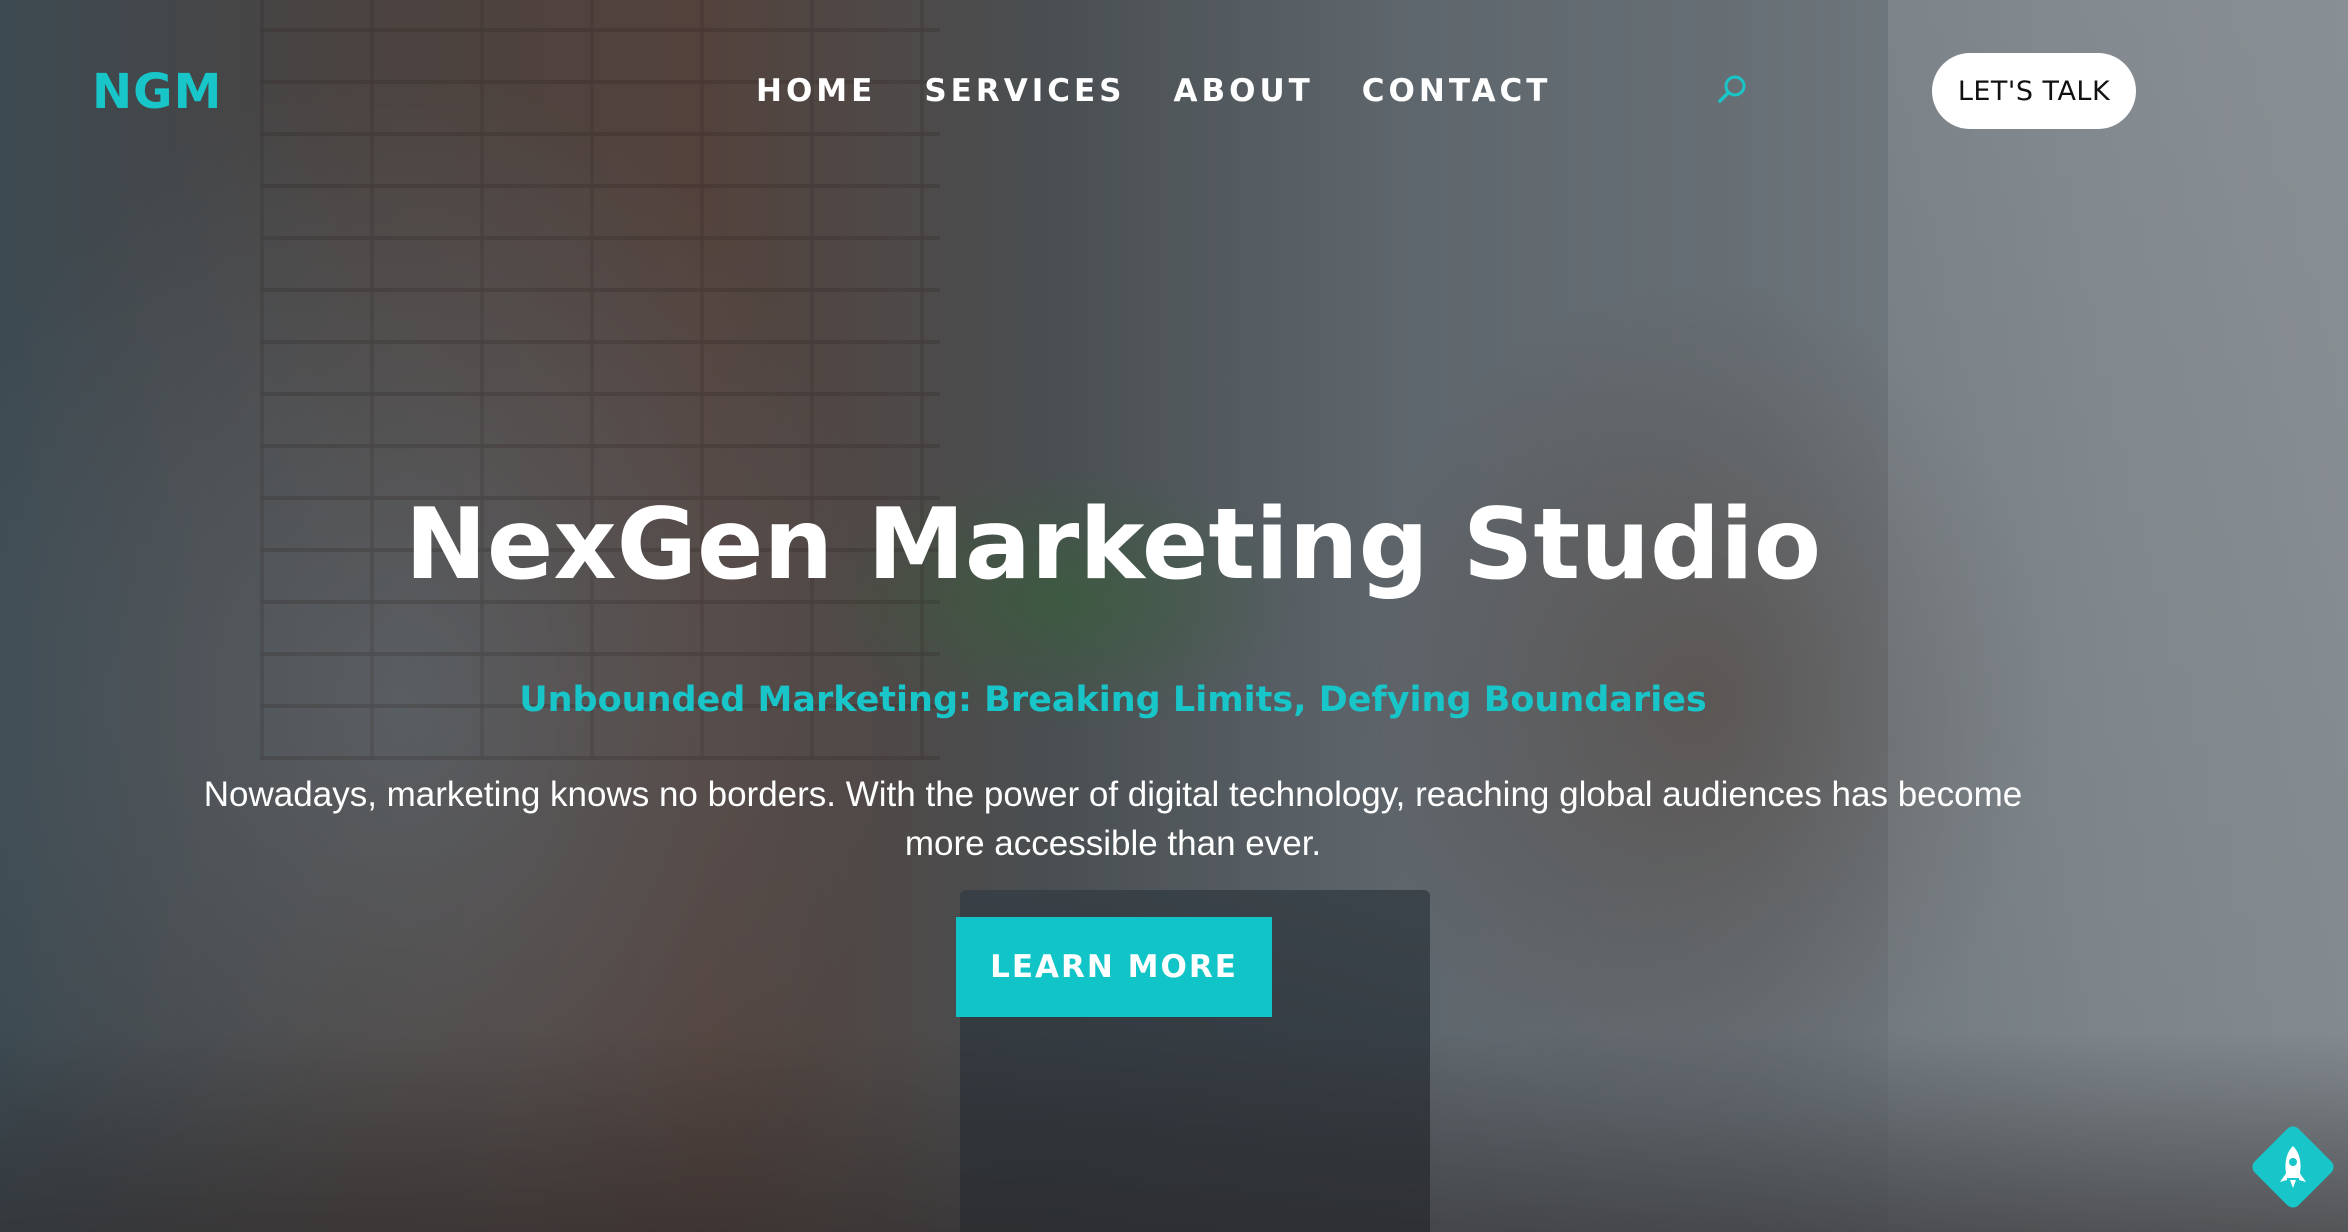 The height and width of the screenshot is (1232, 2348). Describe the element at coordinates (2034, 91) in the screenshot. I see `lets-talk-button: LET'S TALK` at that location.